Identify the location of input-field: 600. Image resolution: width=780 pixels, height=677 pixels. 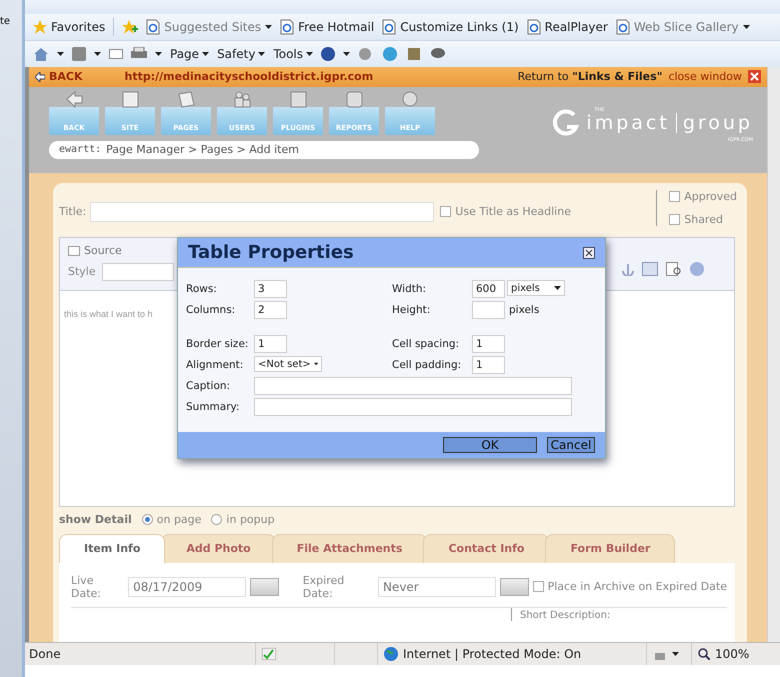
(488, 289).